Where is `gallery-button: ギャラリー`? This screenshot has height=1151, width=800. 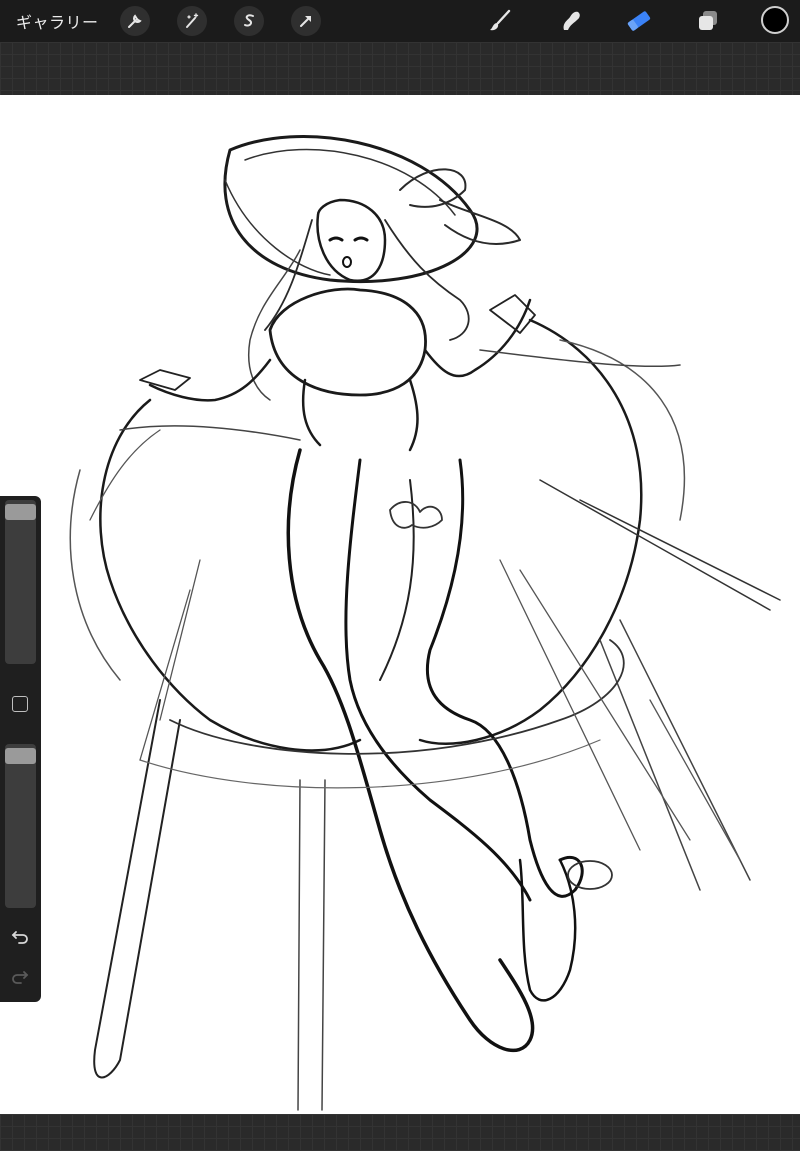
gallery-button: ギャラリー is located at coordinates (57, 21).